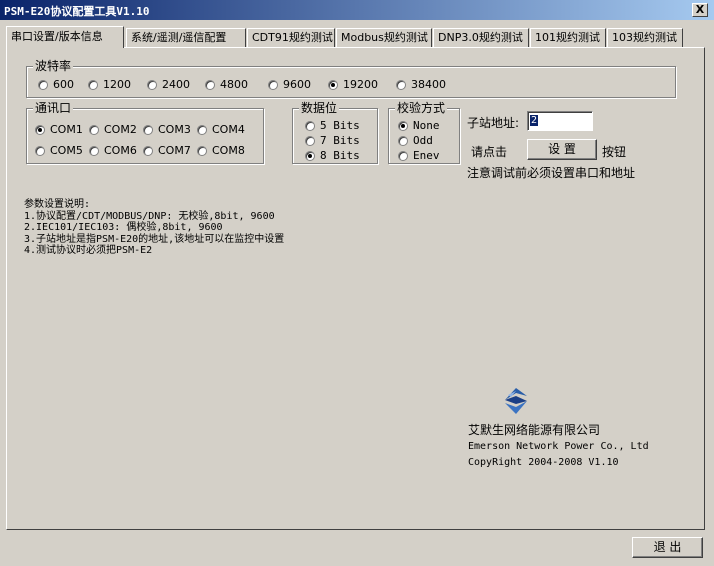 The image size is (714, 566). I want to click on tab-101-test: 101规约测试, so click(568, 37).